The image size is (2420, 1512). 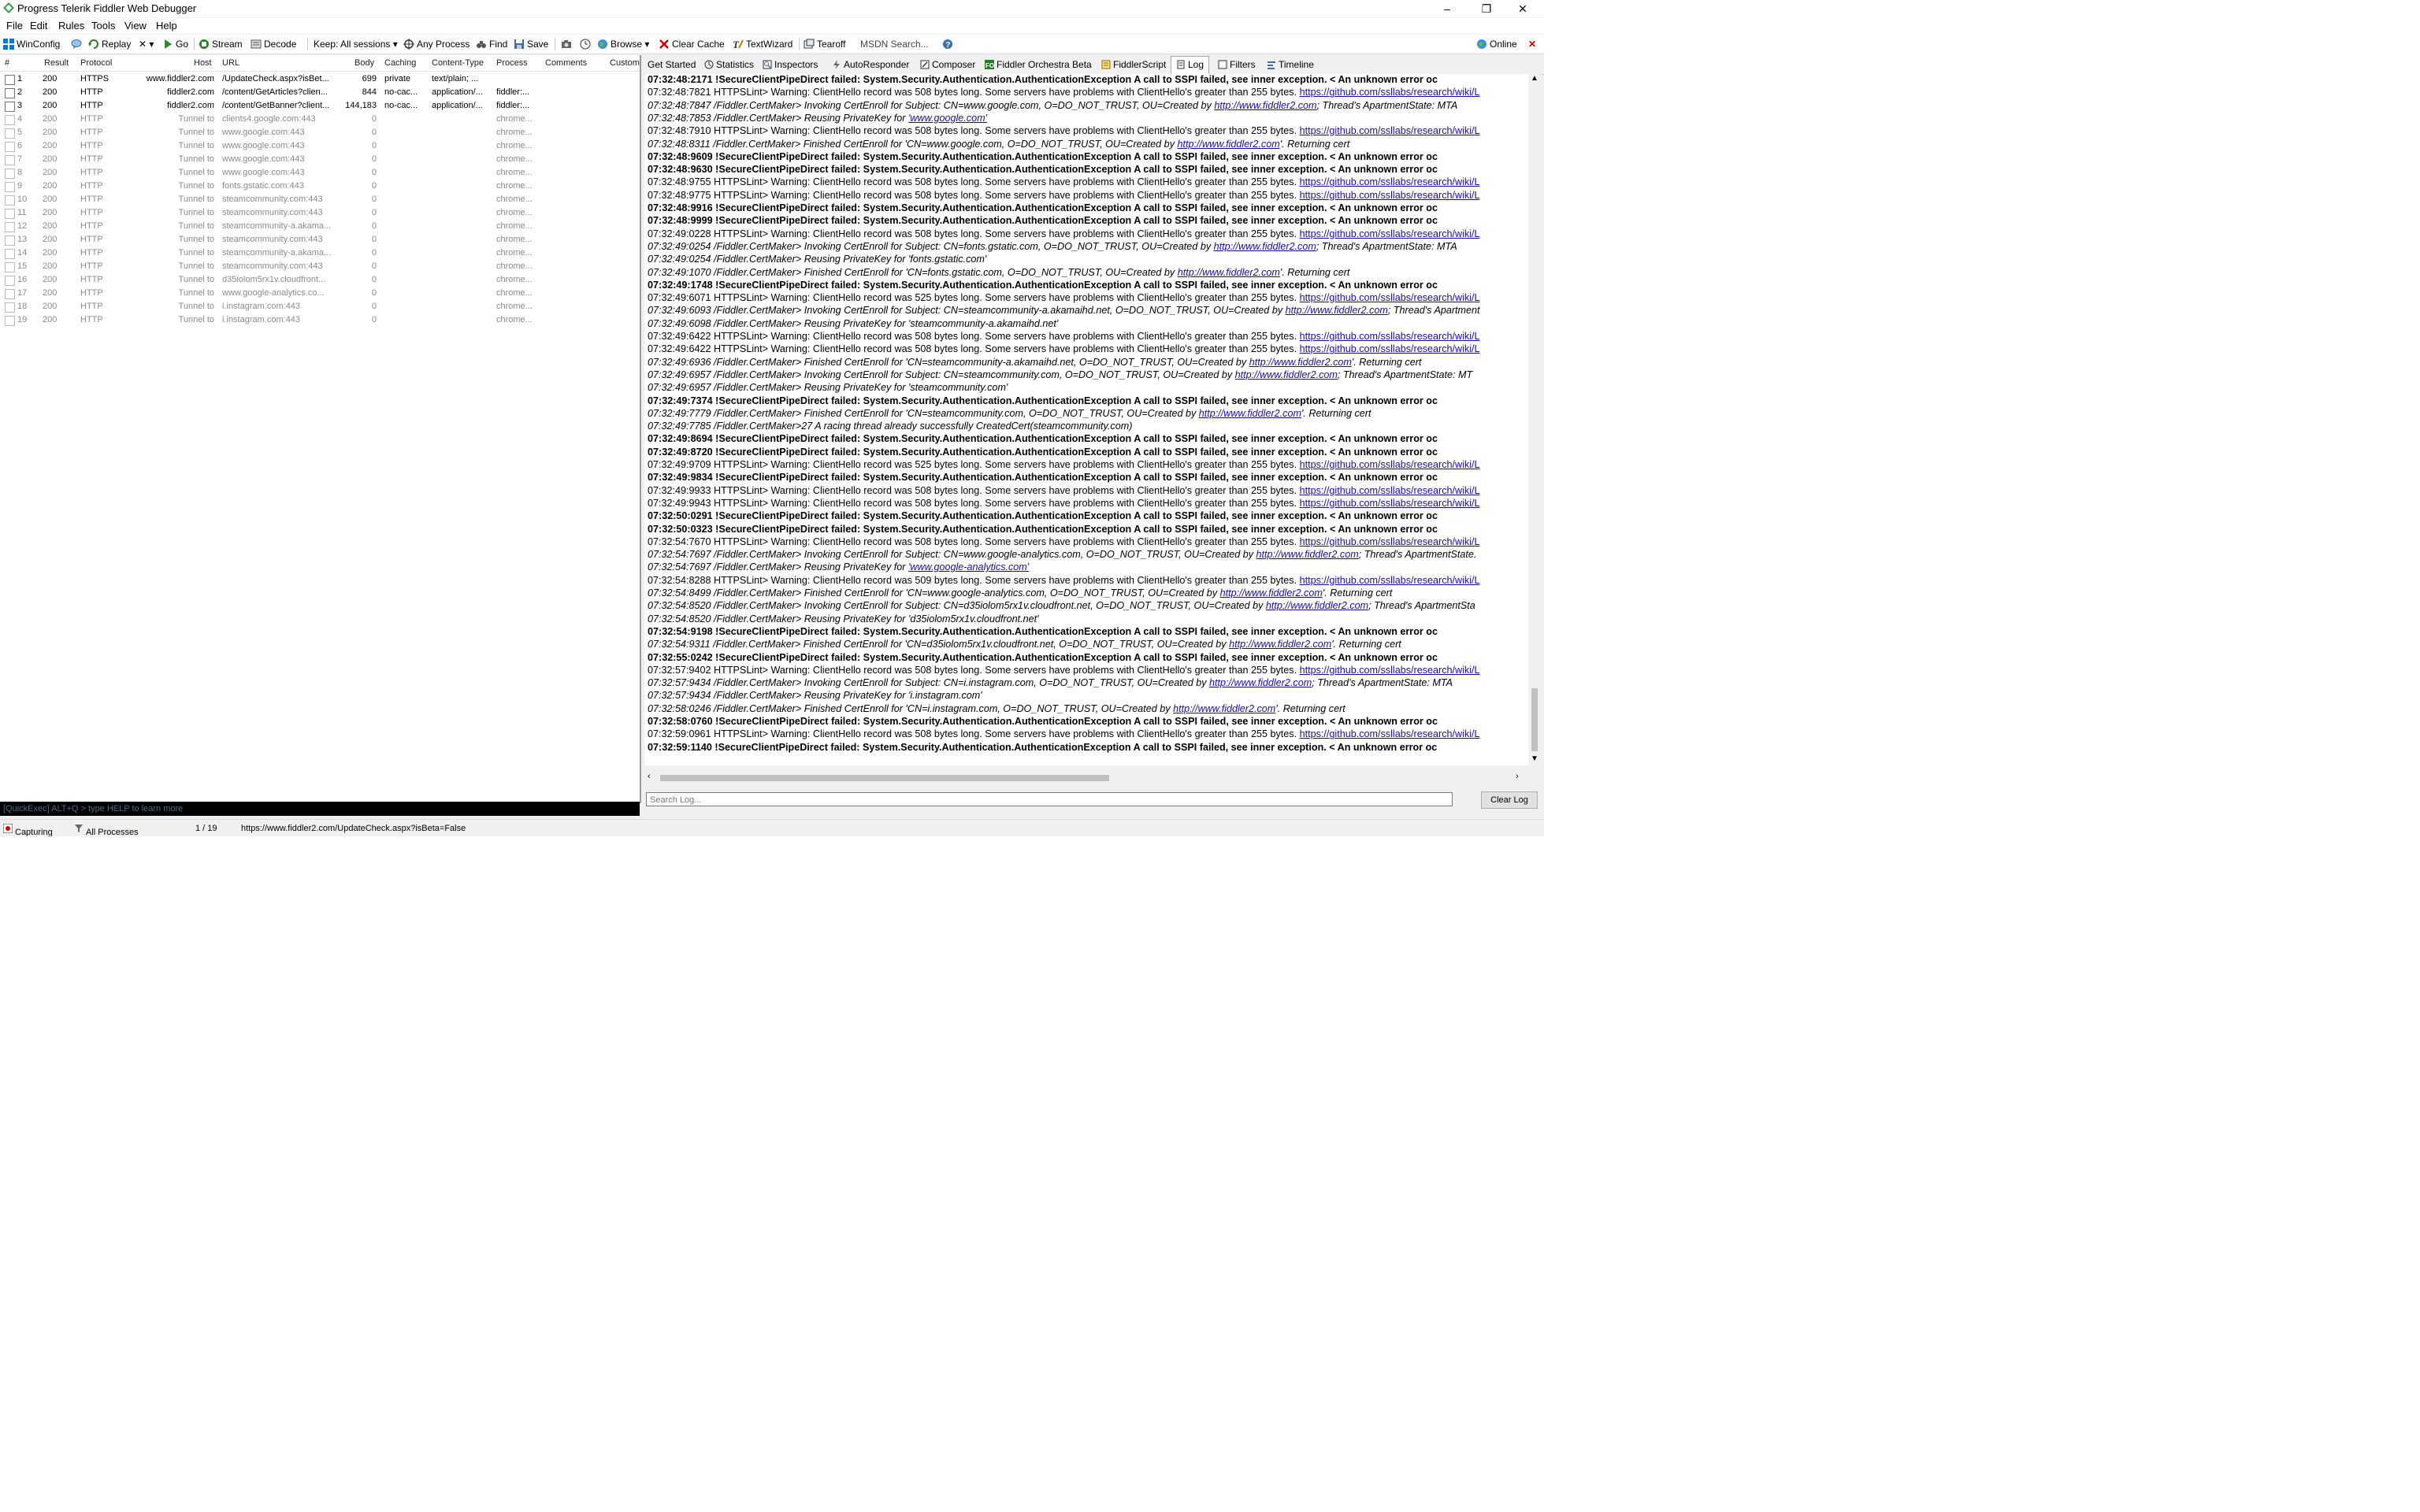 I want to click on screenshot-button, so click(x=567, y=44).